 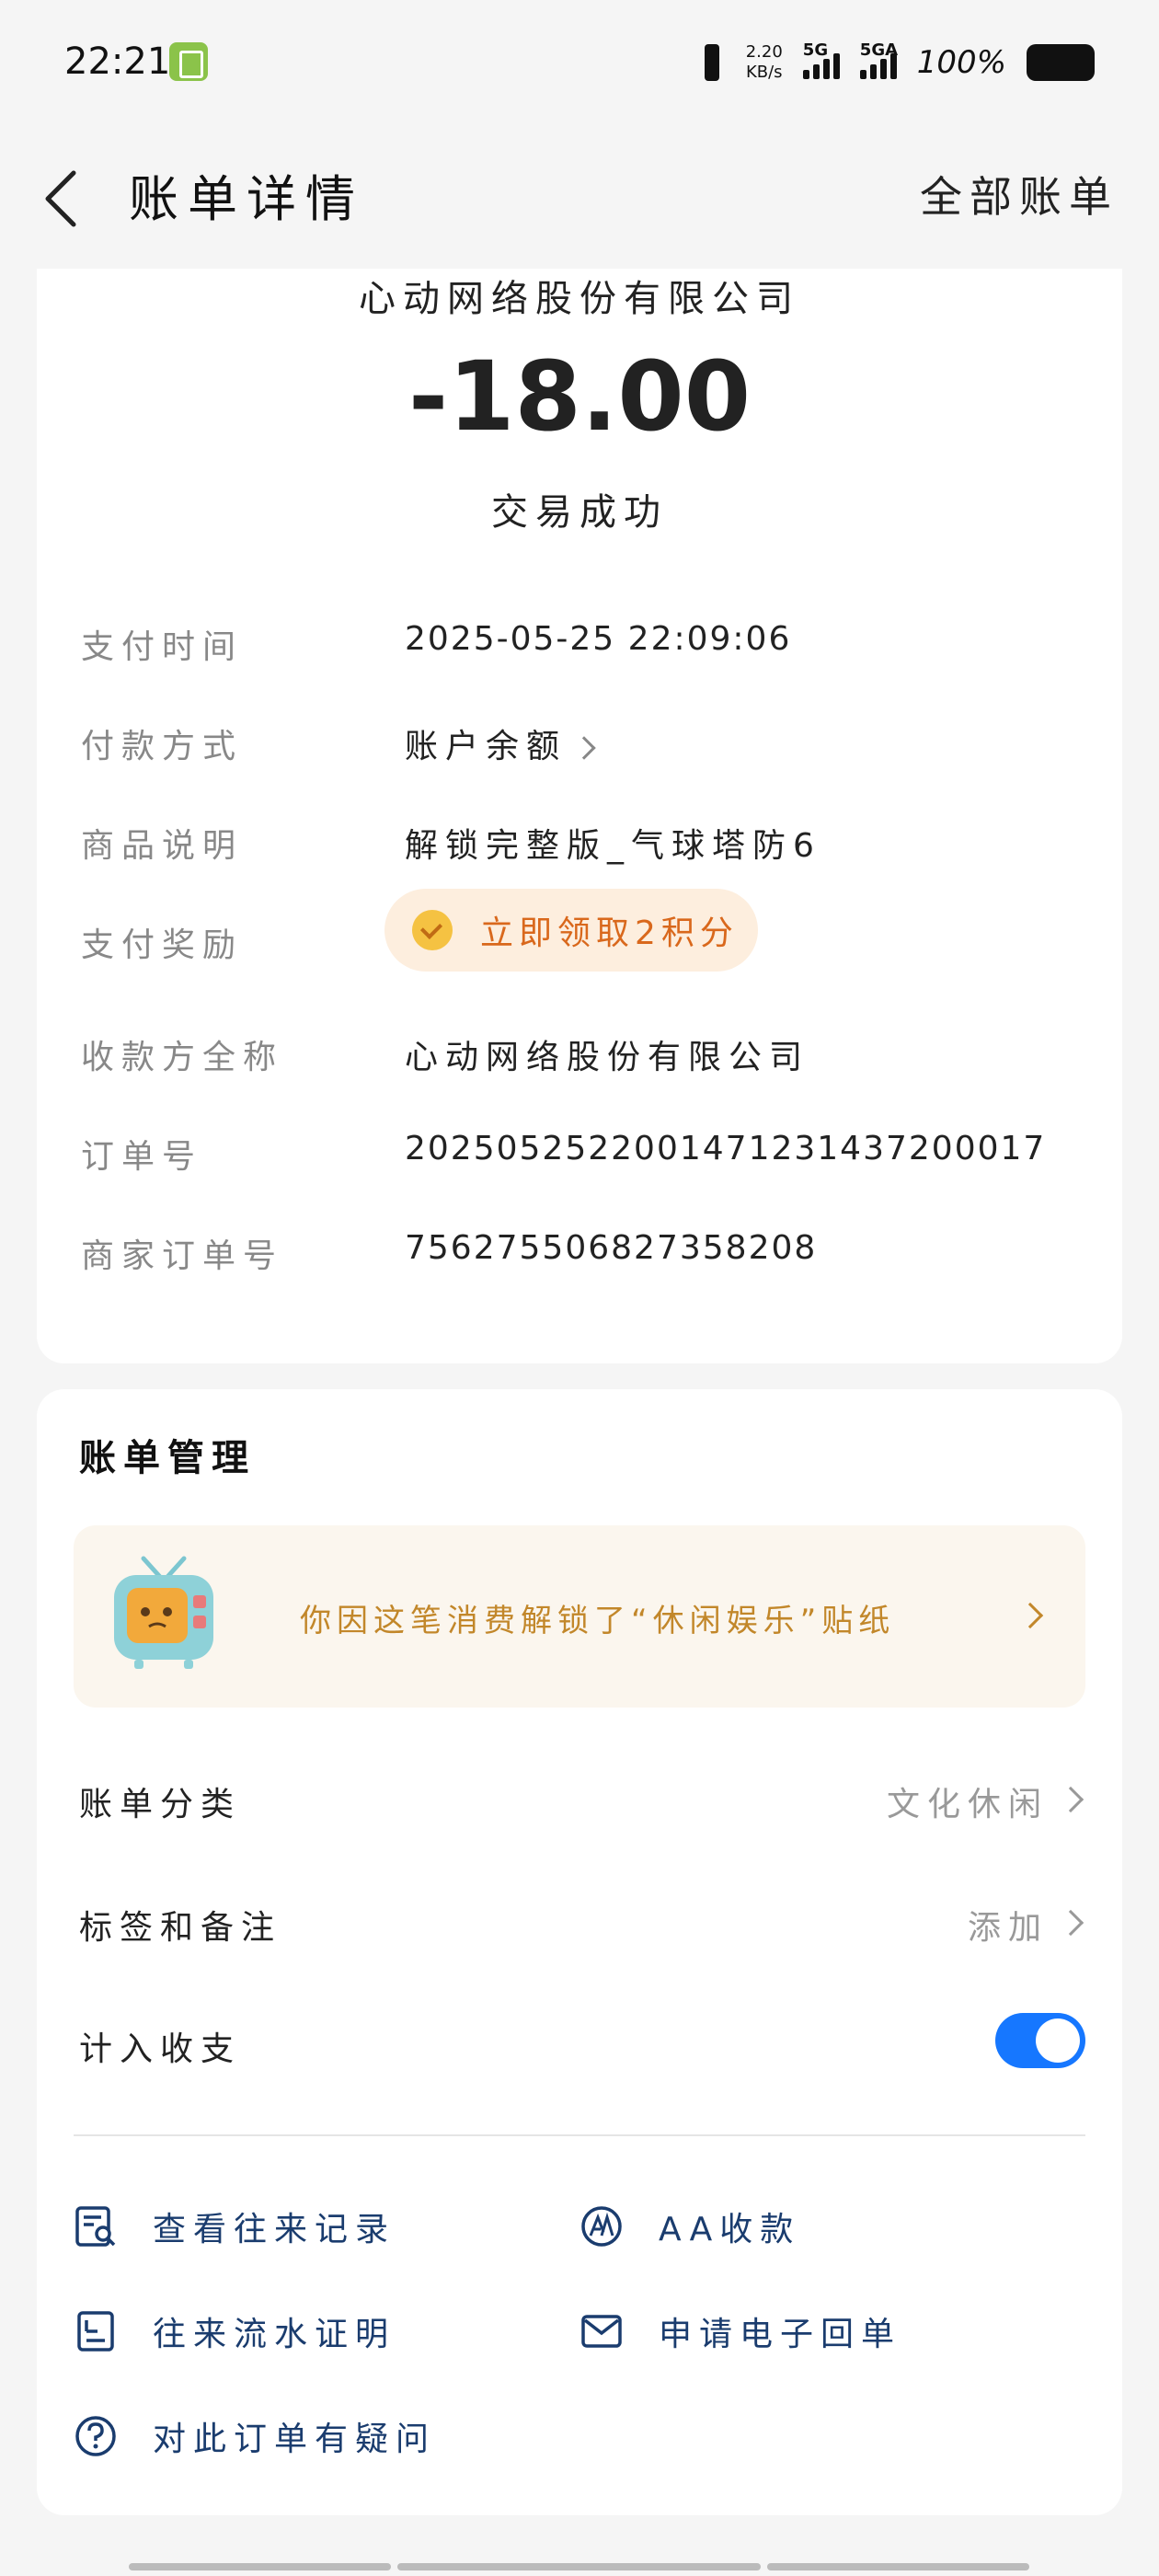 What do you see at coordinates (160, 2049) in the screenshot?
I see `include-in-budget-label: 计入收支` at bounding box center [160, 2049].